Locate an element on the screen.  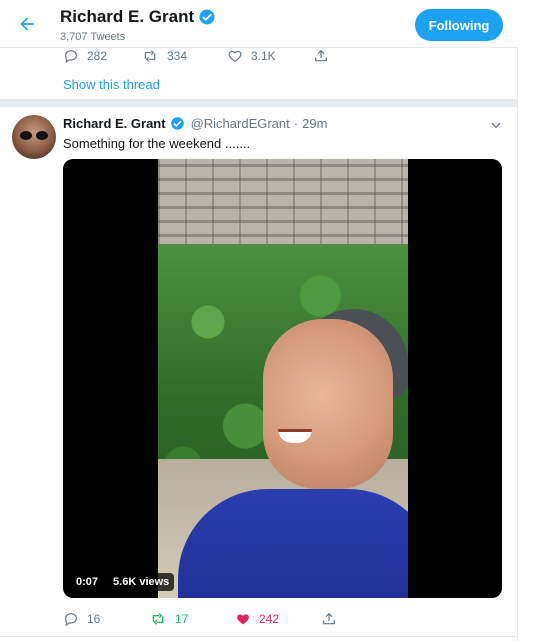
tweet-menu-button is located at coordinates (496, 127).